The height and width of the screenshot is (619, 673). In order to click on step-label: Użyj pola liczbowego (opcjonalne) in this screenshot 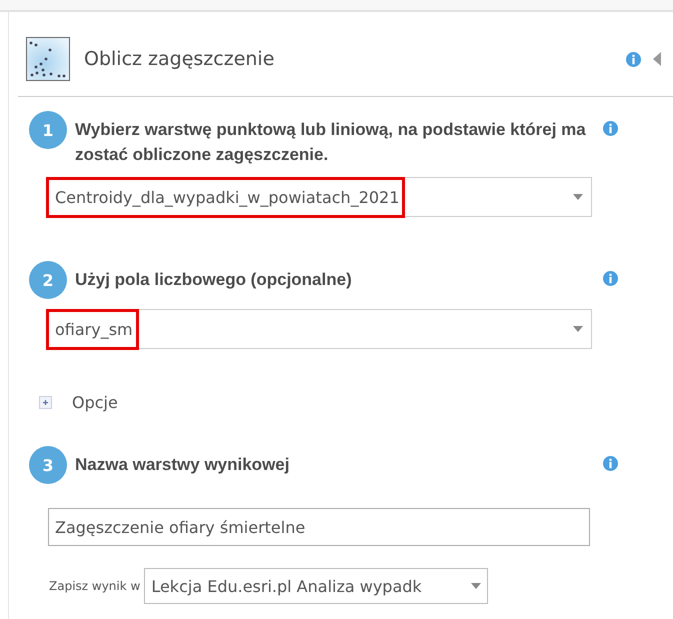, I will do `click(214, 280)`.